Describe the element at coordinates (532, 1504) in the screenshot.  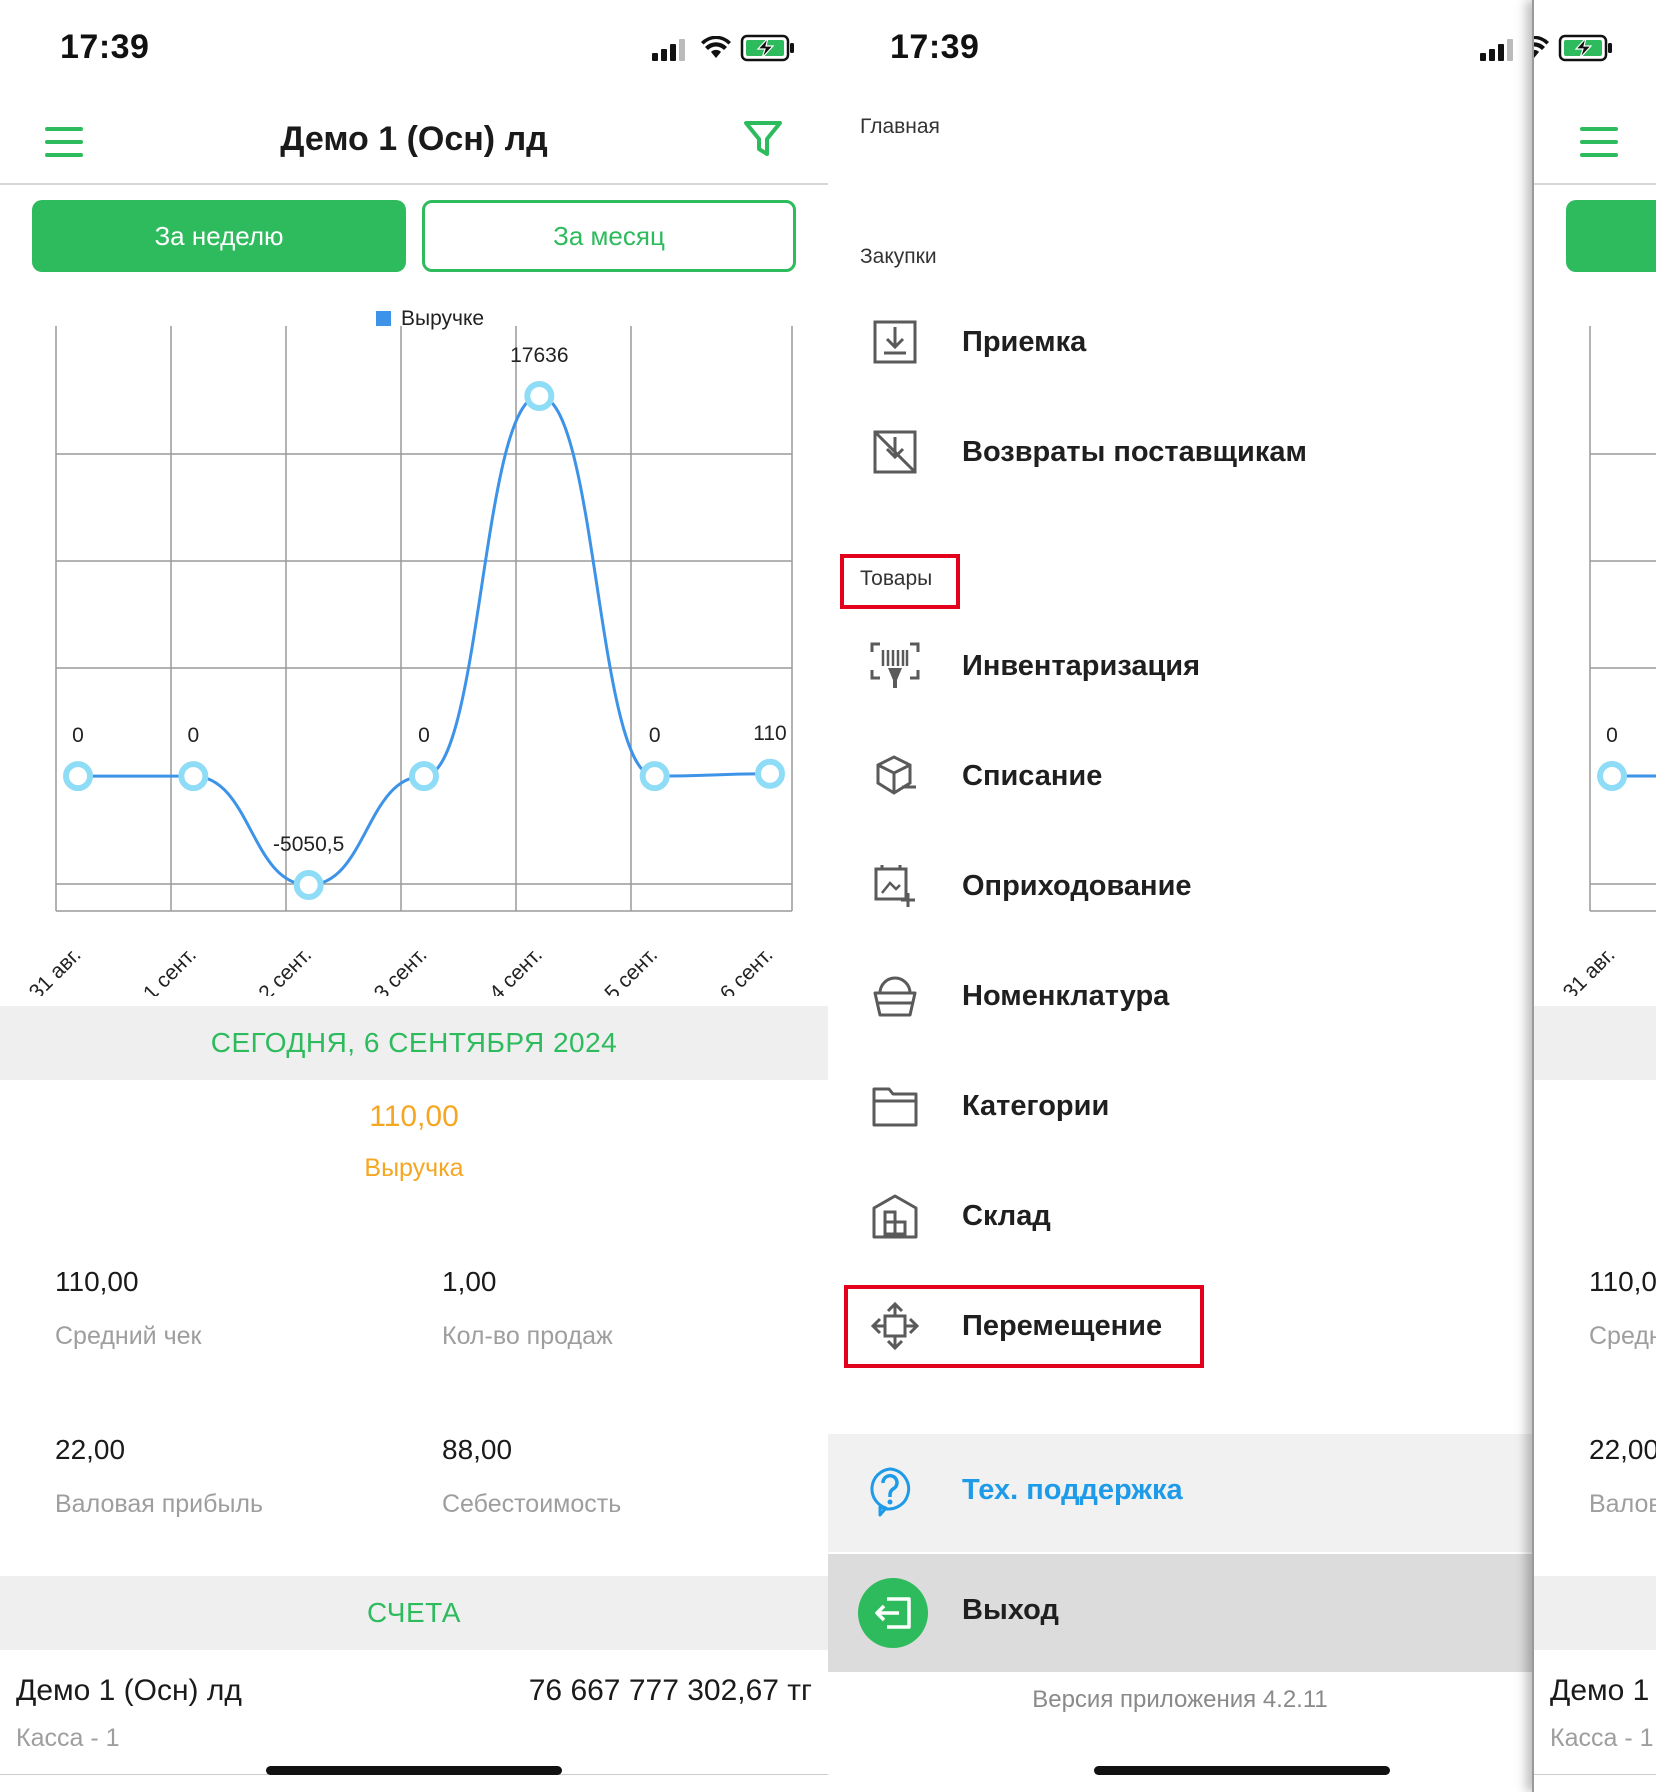
I see `cost-label: Себестоимость` at that location.